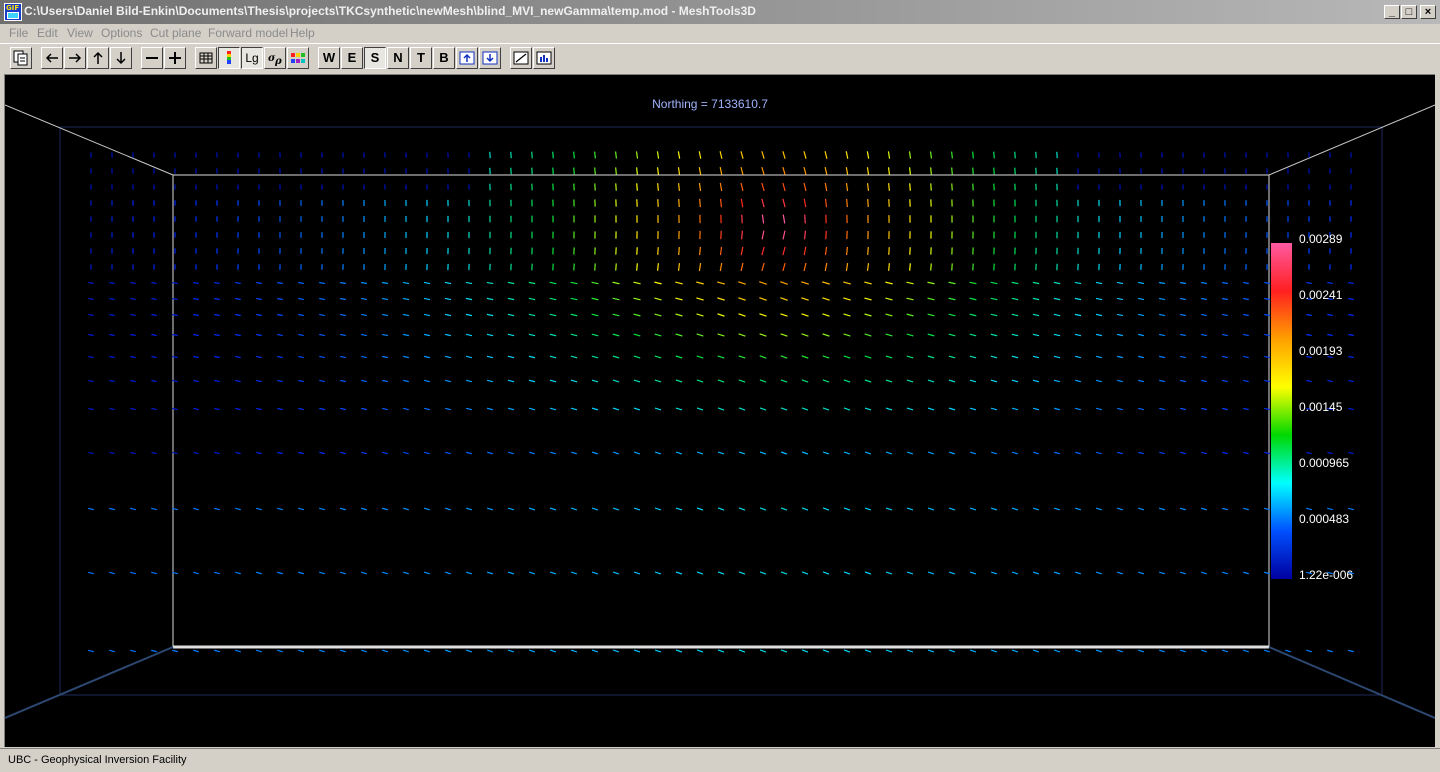 The width and height of the screenshot is (1440, 772). I want to click on zoom-out-icon, so click(152, 58).